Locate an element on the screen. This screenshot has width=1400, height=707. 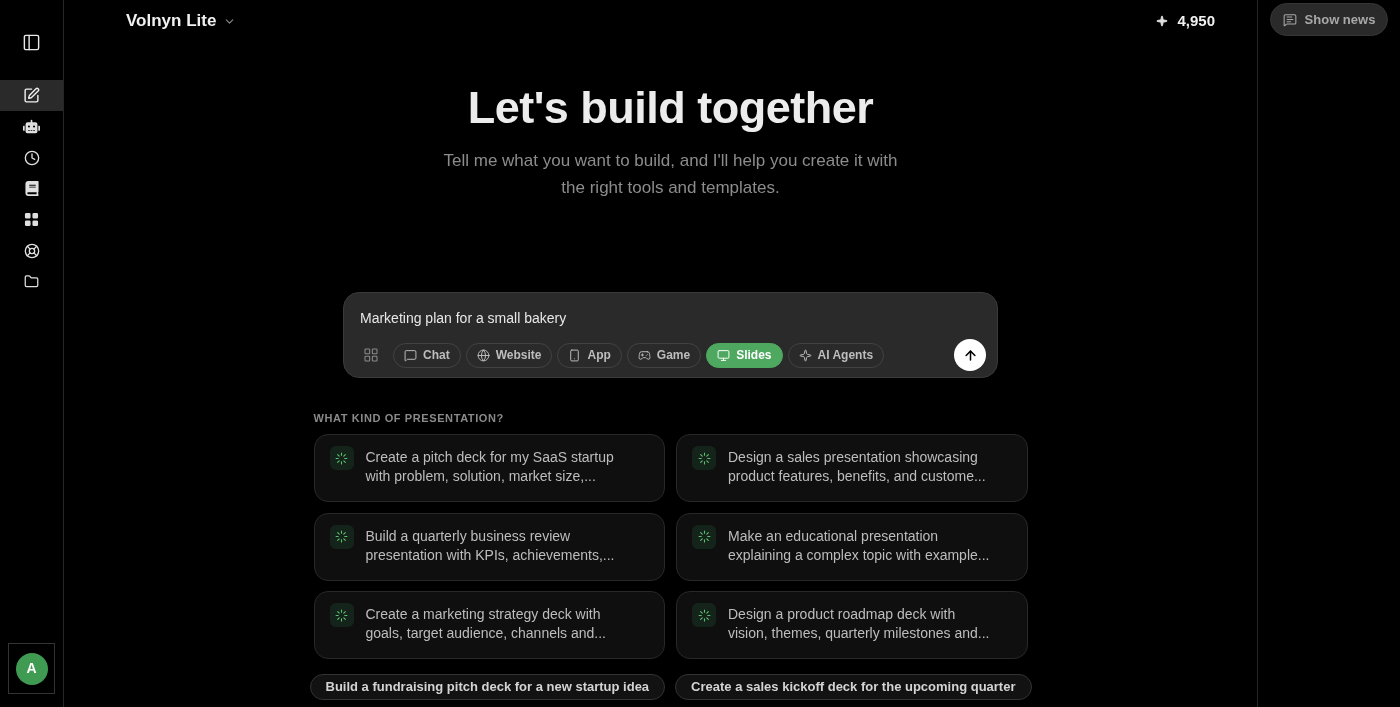
account-button: A is located at coordinates (31, 668).